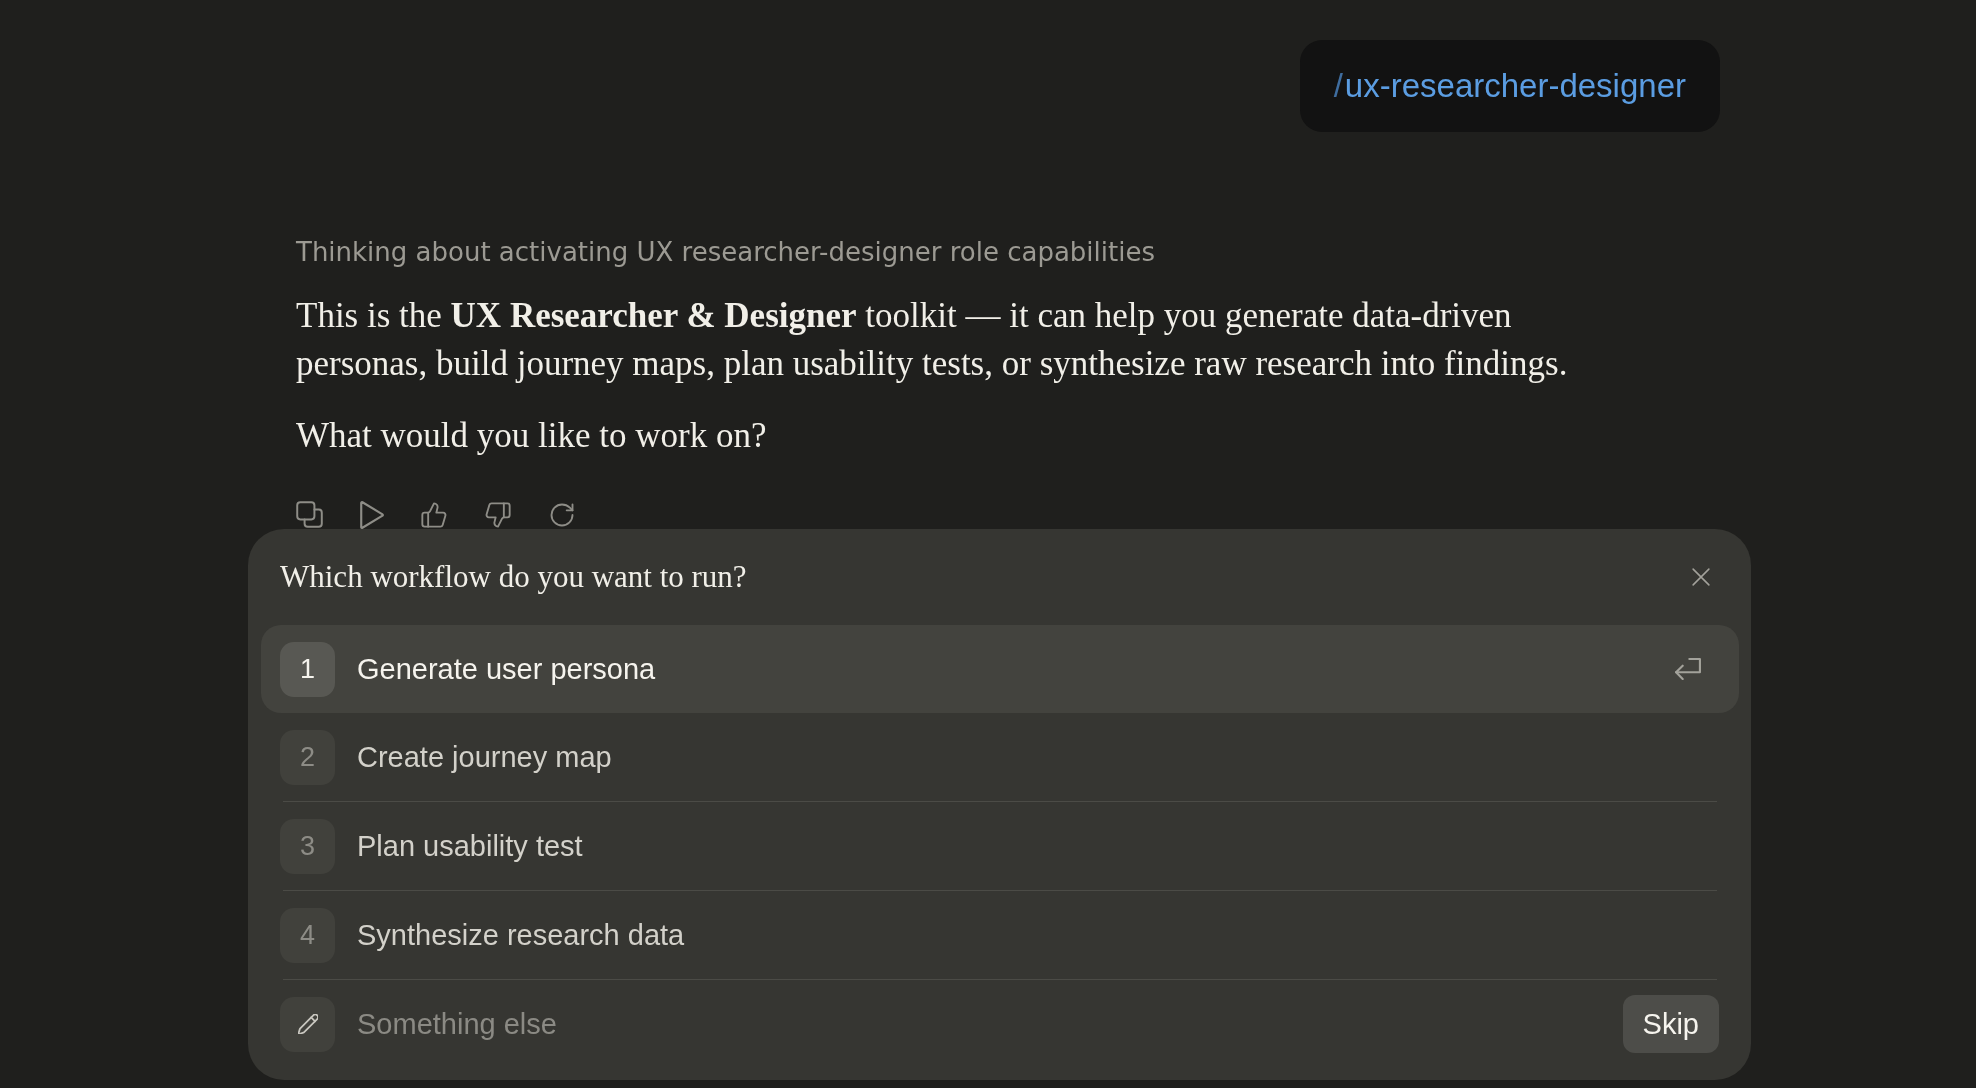  Describe the element at coordinates (532, 436) in the screenshot. I see `message-paragraph: What would you like to work on?` at that location.